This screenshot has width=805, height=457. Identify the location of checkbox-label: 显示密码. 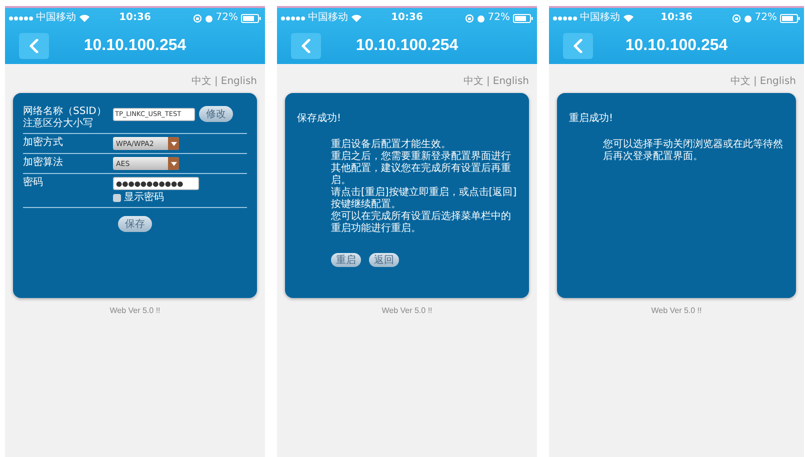
(144, 198).